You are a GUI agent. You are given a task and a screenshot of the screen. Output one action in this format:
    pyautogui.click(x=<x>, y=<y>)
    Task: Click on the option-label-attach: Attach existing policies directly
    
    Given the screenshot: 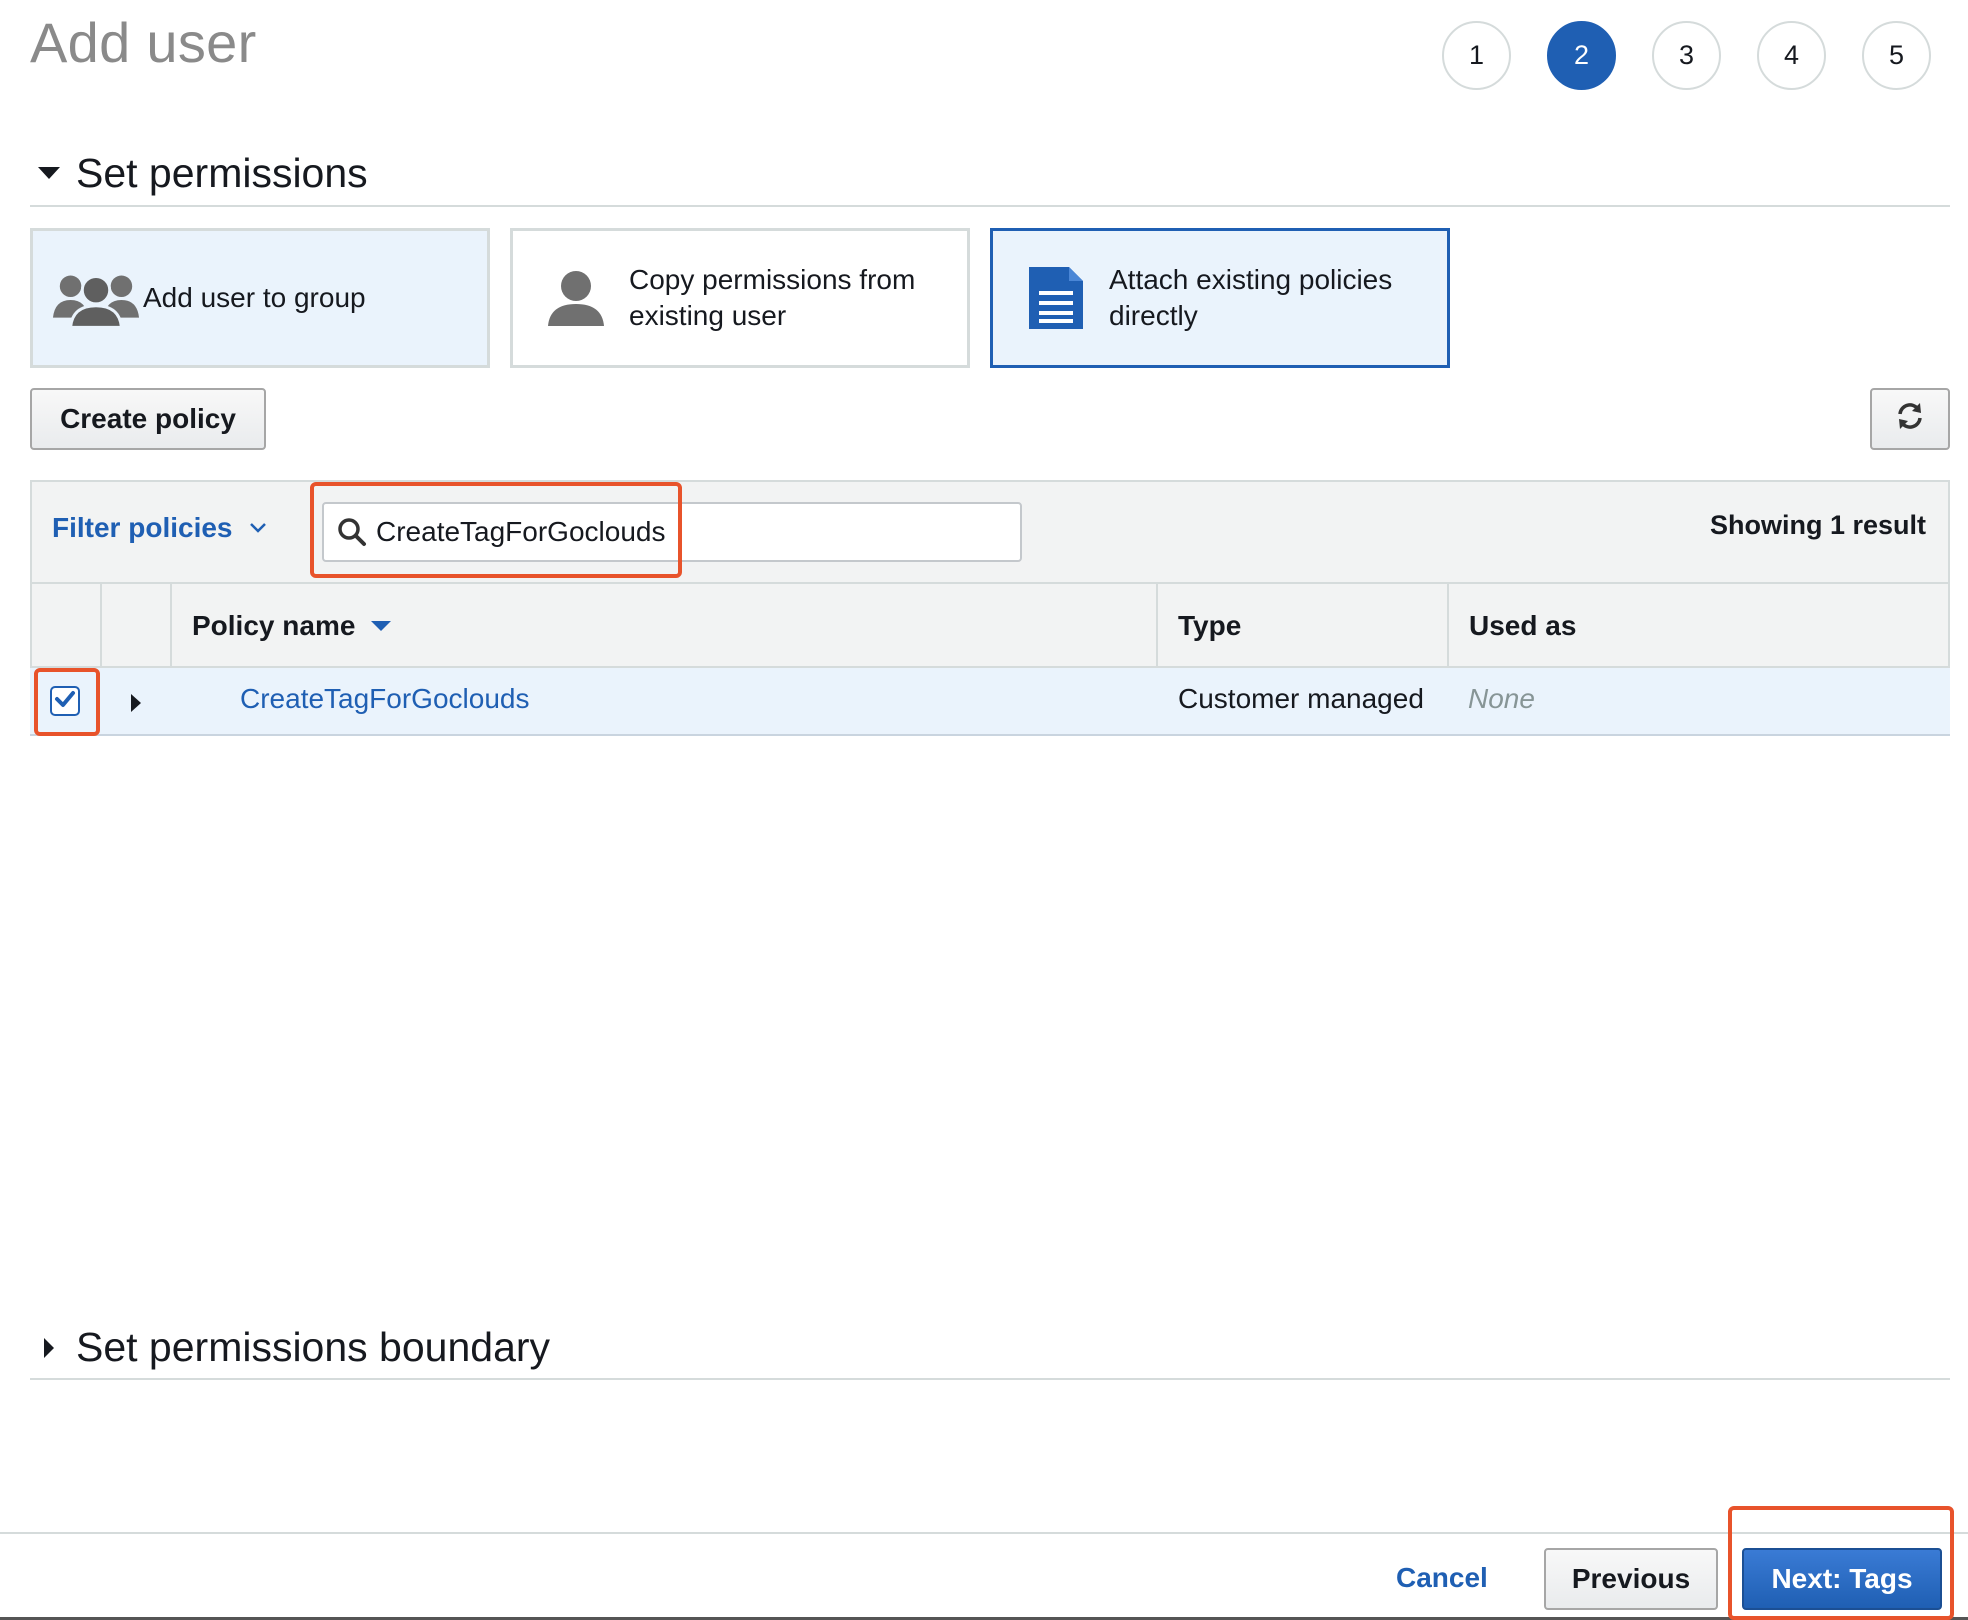 What is the action you would take?
    pyautogui.click(x=1250, y=298)
    